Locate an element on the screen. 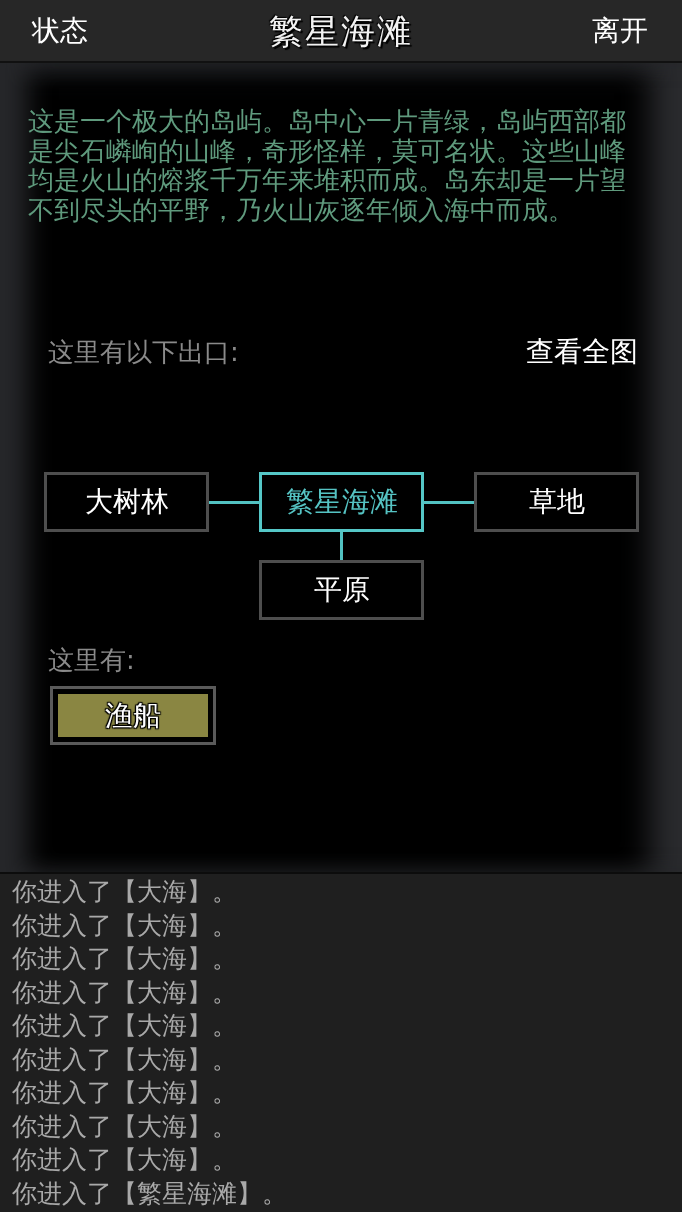 The width and height of the screenshot is (682, 1212). map-node: 大树林 is located at coordinates (126, 502).